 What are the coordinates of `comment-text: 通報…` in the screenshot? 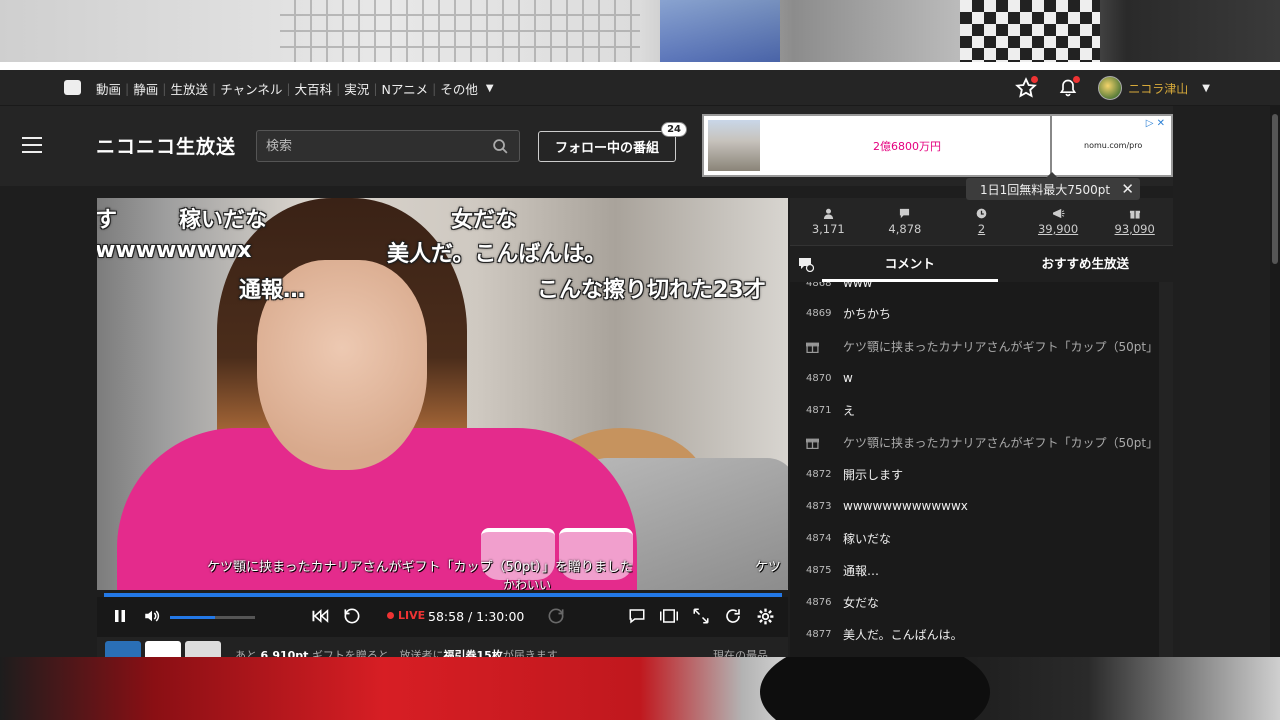 It's located at (861, 570).